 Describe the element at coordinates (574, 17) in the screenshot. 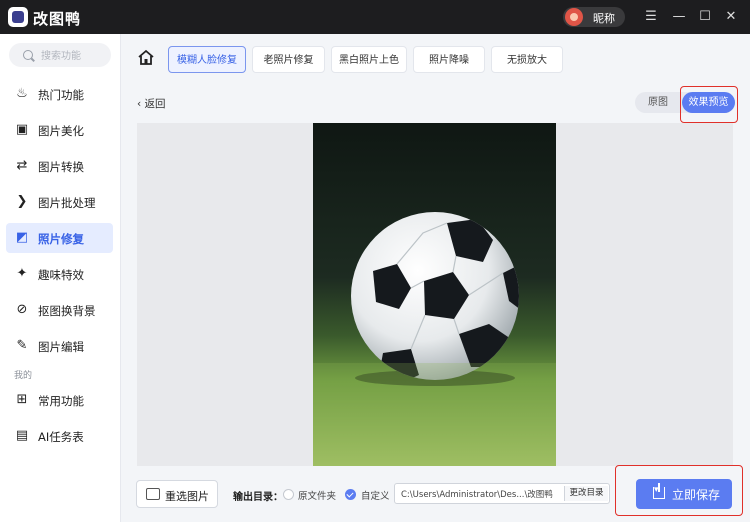

I see `avatar` at that location.